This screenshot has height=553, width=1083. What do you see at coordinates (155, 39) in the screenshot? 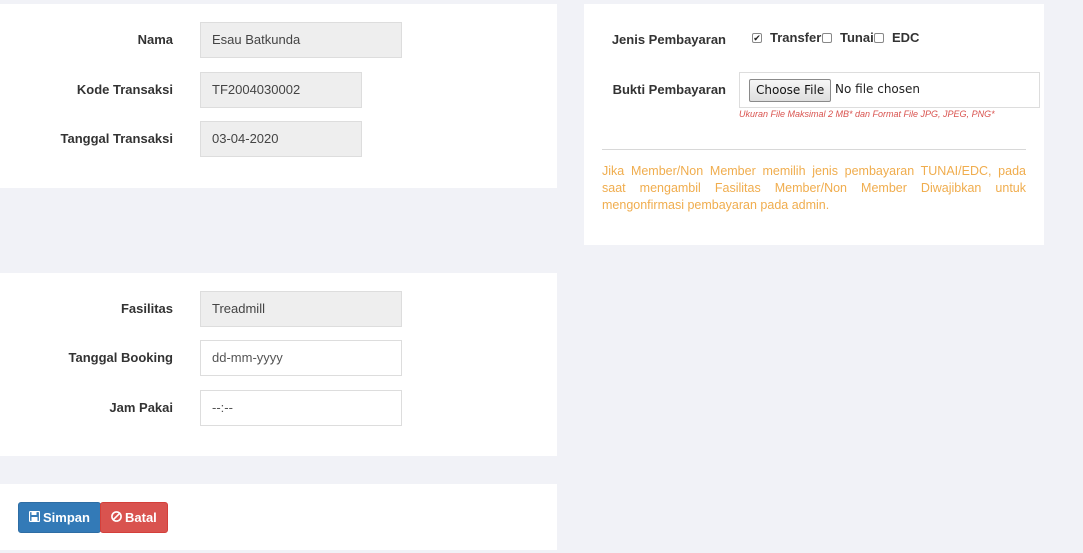
I see `nama-label: Nama` at bounding box center [155, 39].